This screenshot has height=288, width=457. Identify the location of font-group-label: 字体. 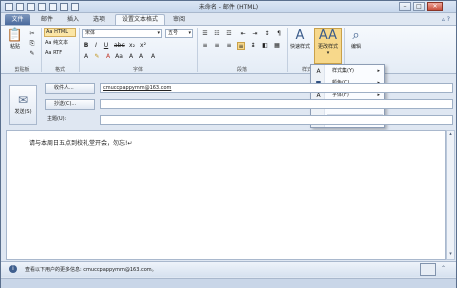
(137, 70).